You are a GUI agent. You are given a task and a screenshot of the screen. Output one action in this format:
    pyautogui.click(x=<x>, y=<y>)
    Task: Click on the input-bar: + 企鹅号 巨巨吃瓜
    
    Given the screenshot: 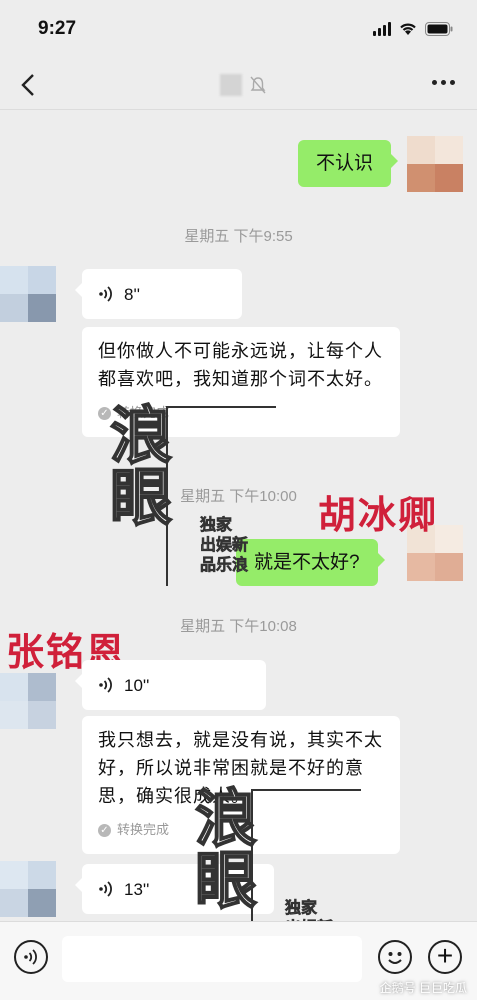 What is the action you would take?
    pyautogui.click(x=238, y=960)
    